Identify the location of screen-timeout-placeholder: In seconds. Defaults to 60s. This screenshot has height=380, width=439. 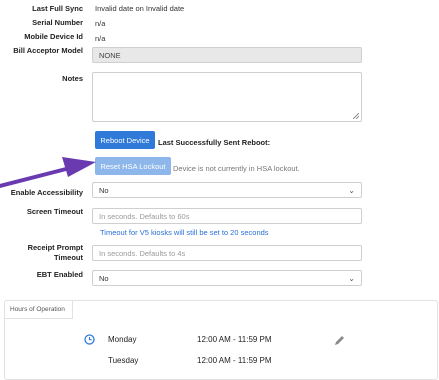
(144, 216).